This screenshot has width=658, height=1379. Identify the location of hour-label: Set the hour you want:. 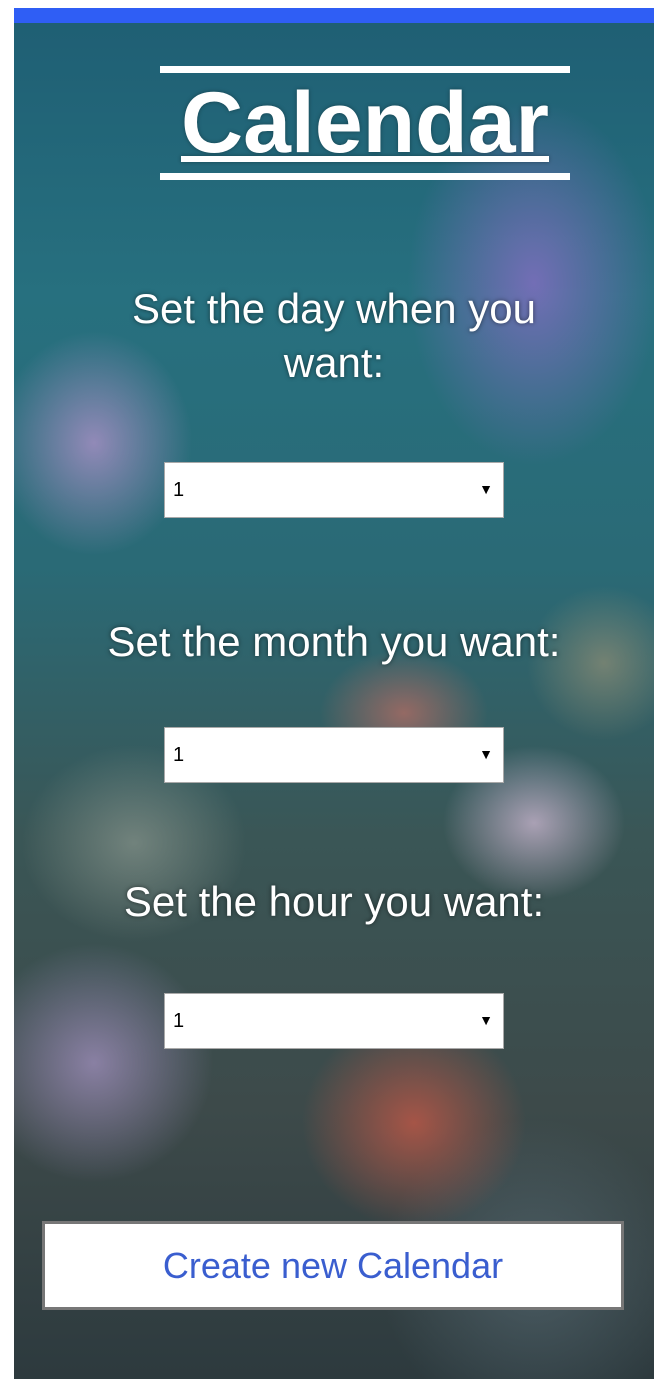
(334, 901).